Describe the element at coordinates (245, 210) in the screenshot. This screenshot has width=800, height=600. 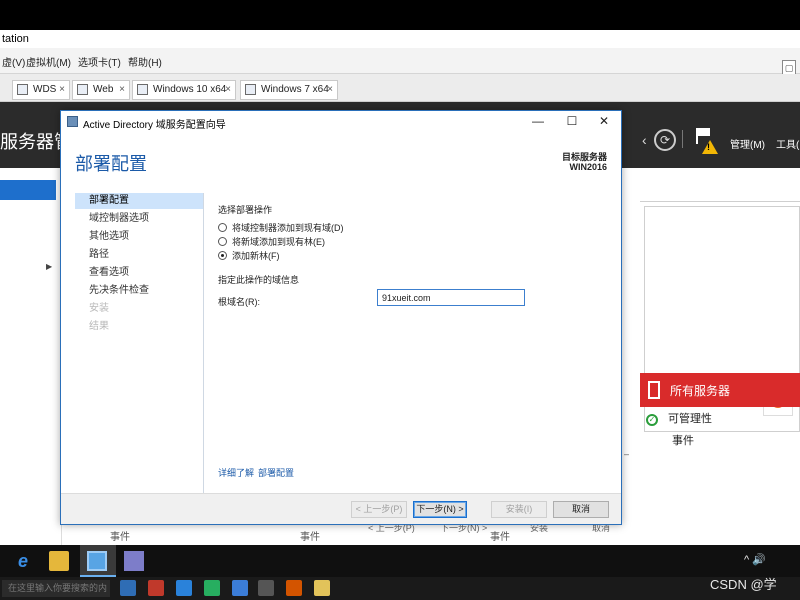
I see `select-operation-title: 选择部署操作` at that location.